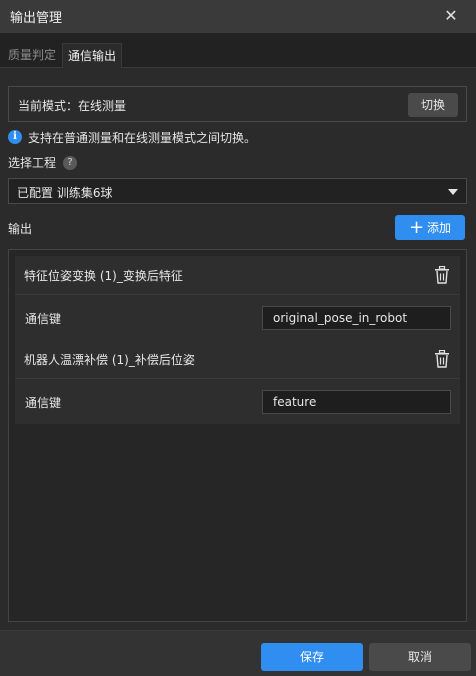  What do you see at coordinates (356, 402) in the screenshot?
I see `comm-key-input: feature` at bounding box center [356, 402].